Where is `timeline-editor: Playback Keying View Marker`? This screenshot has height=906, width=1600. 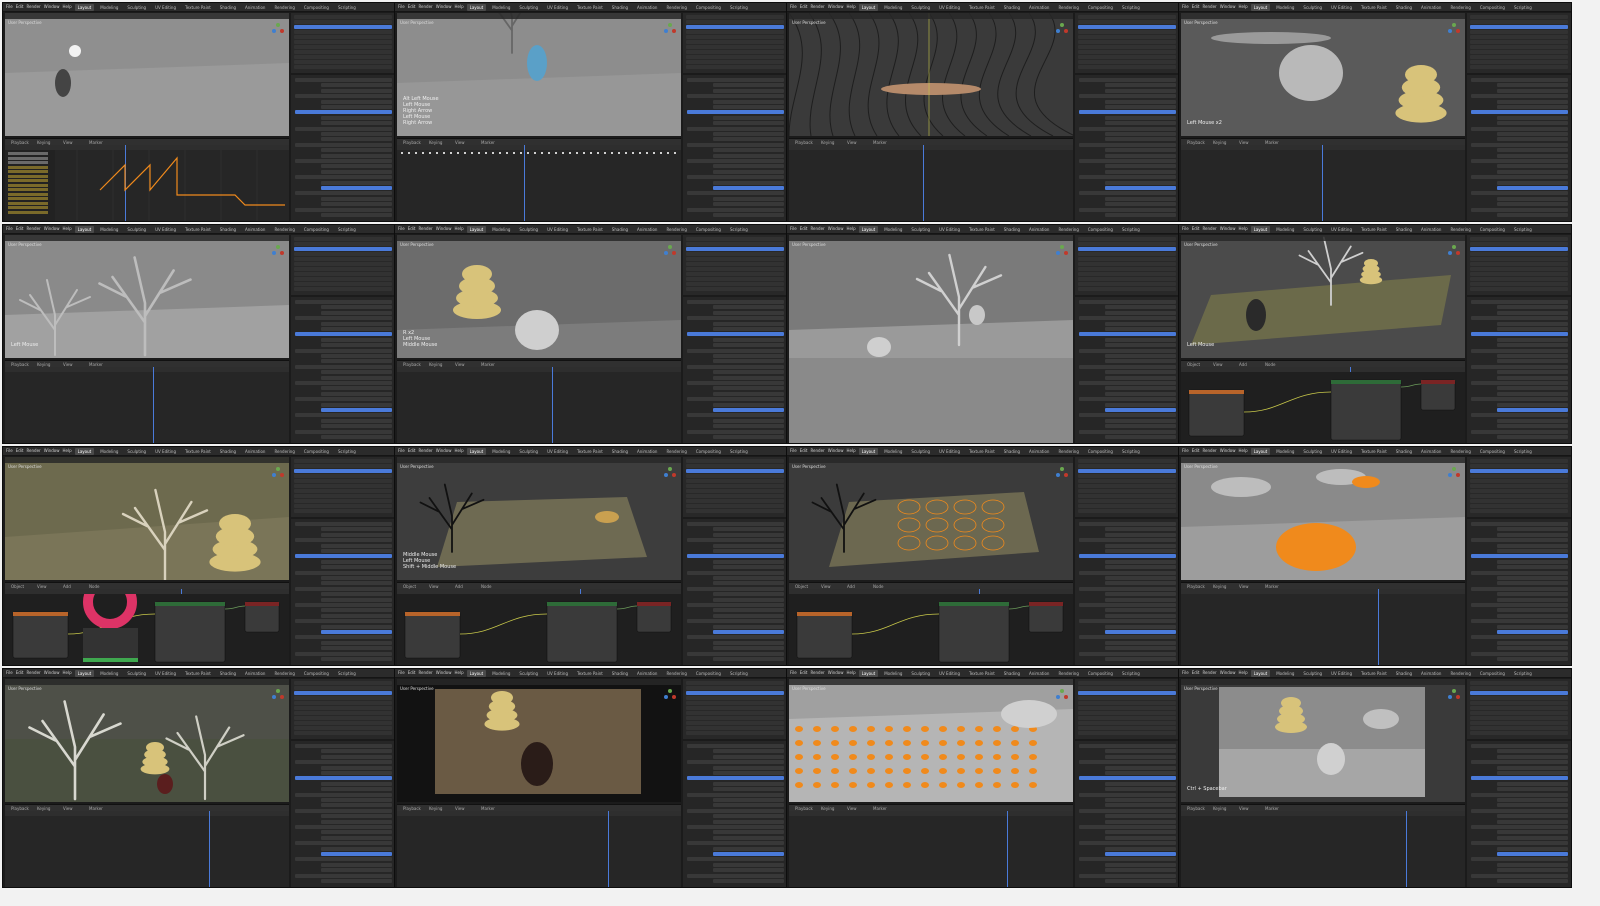 timeline-editor: Playback Keying View Marker is located at coordinates (539, 845).